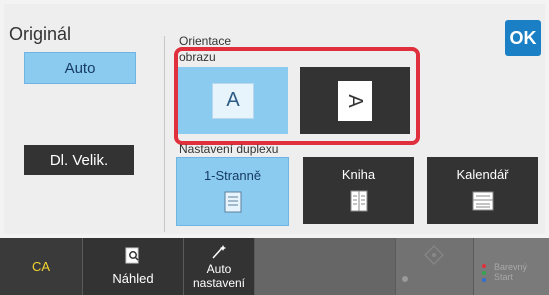  I want to click on color-start-label-line2: Start, so click(504, 277).